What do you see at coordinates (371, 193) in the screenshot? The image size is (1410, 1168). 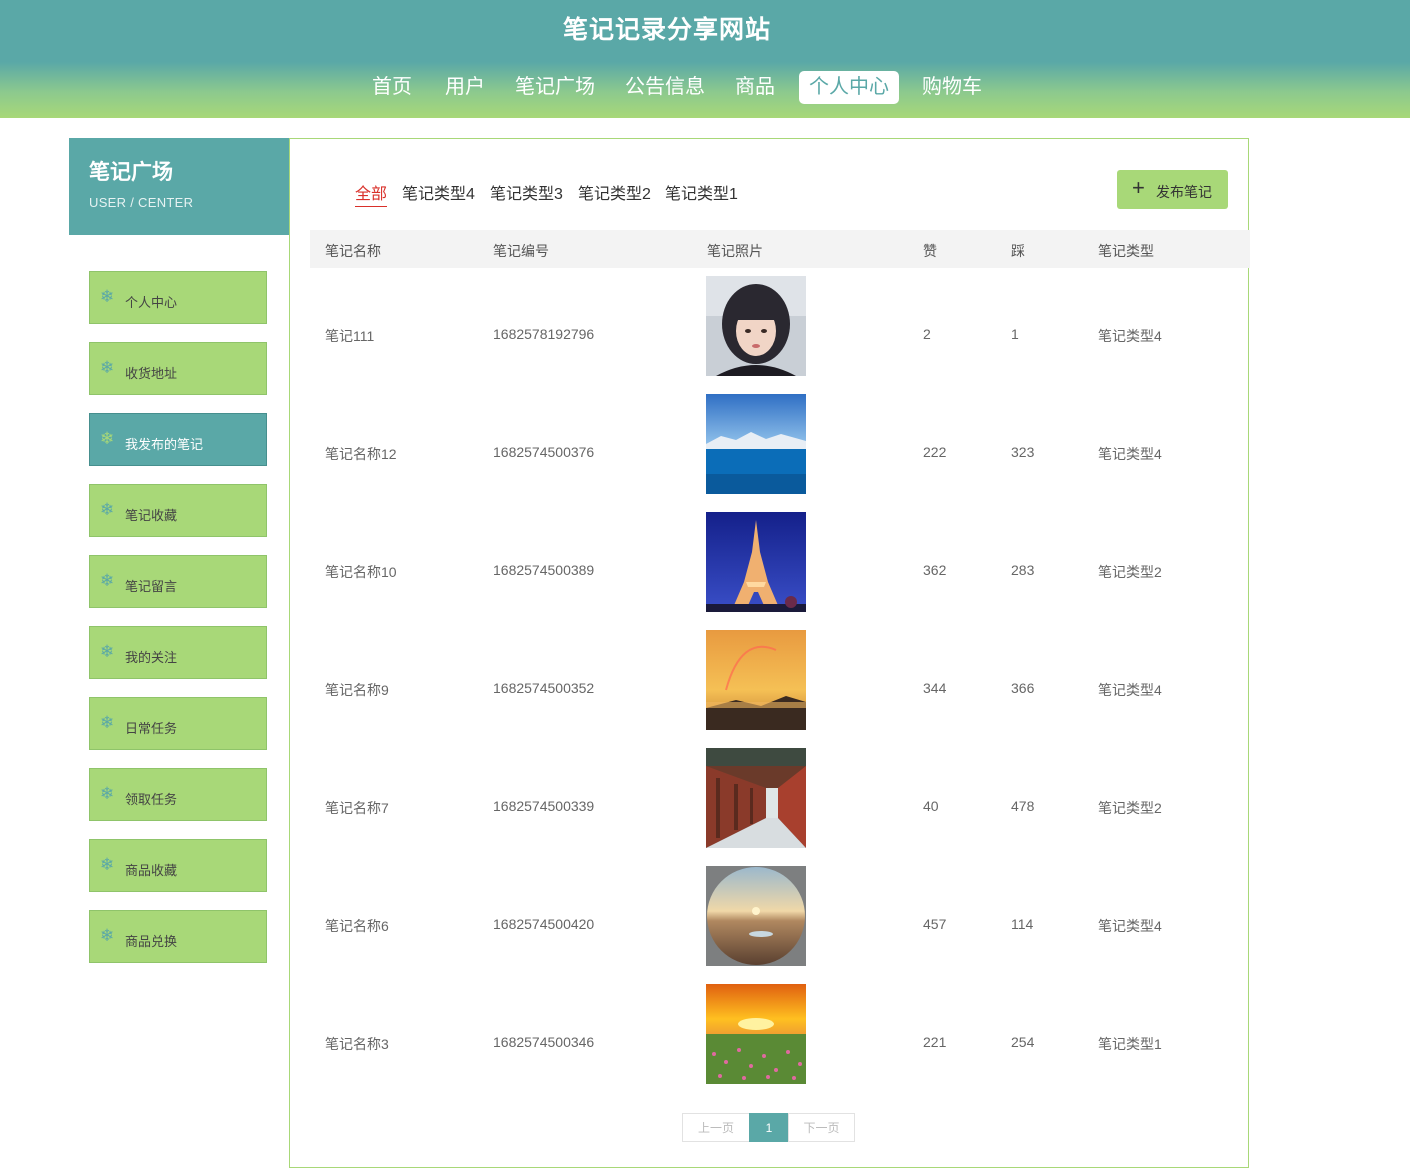 I see `filter-all: 全部` at bounding box center [371, 193].